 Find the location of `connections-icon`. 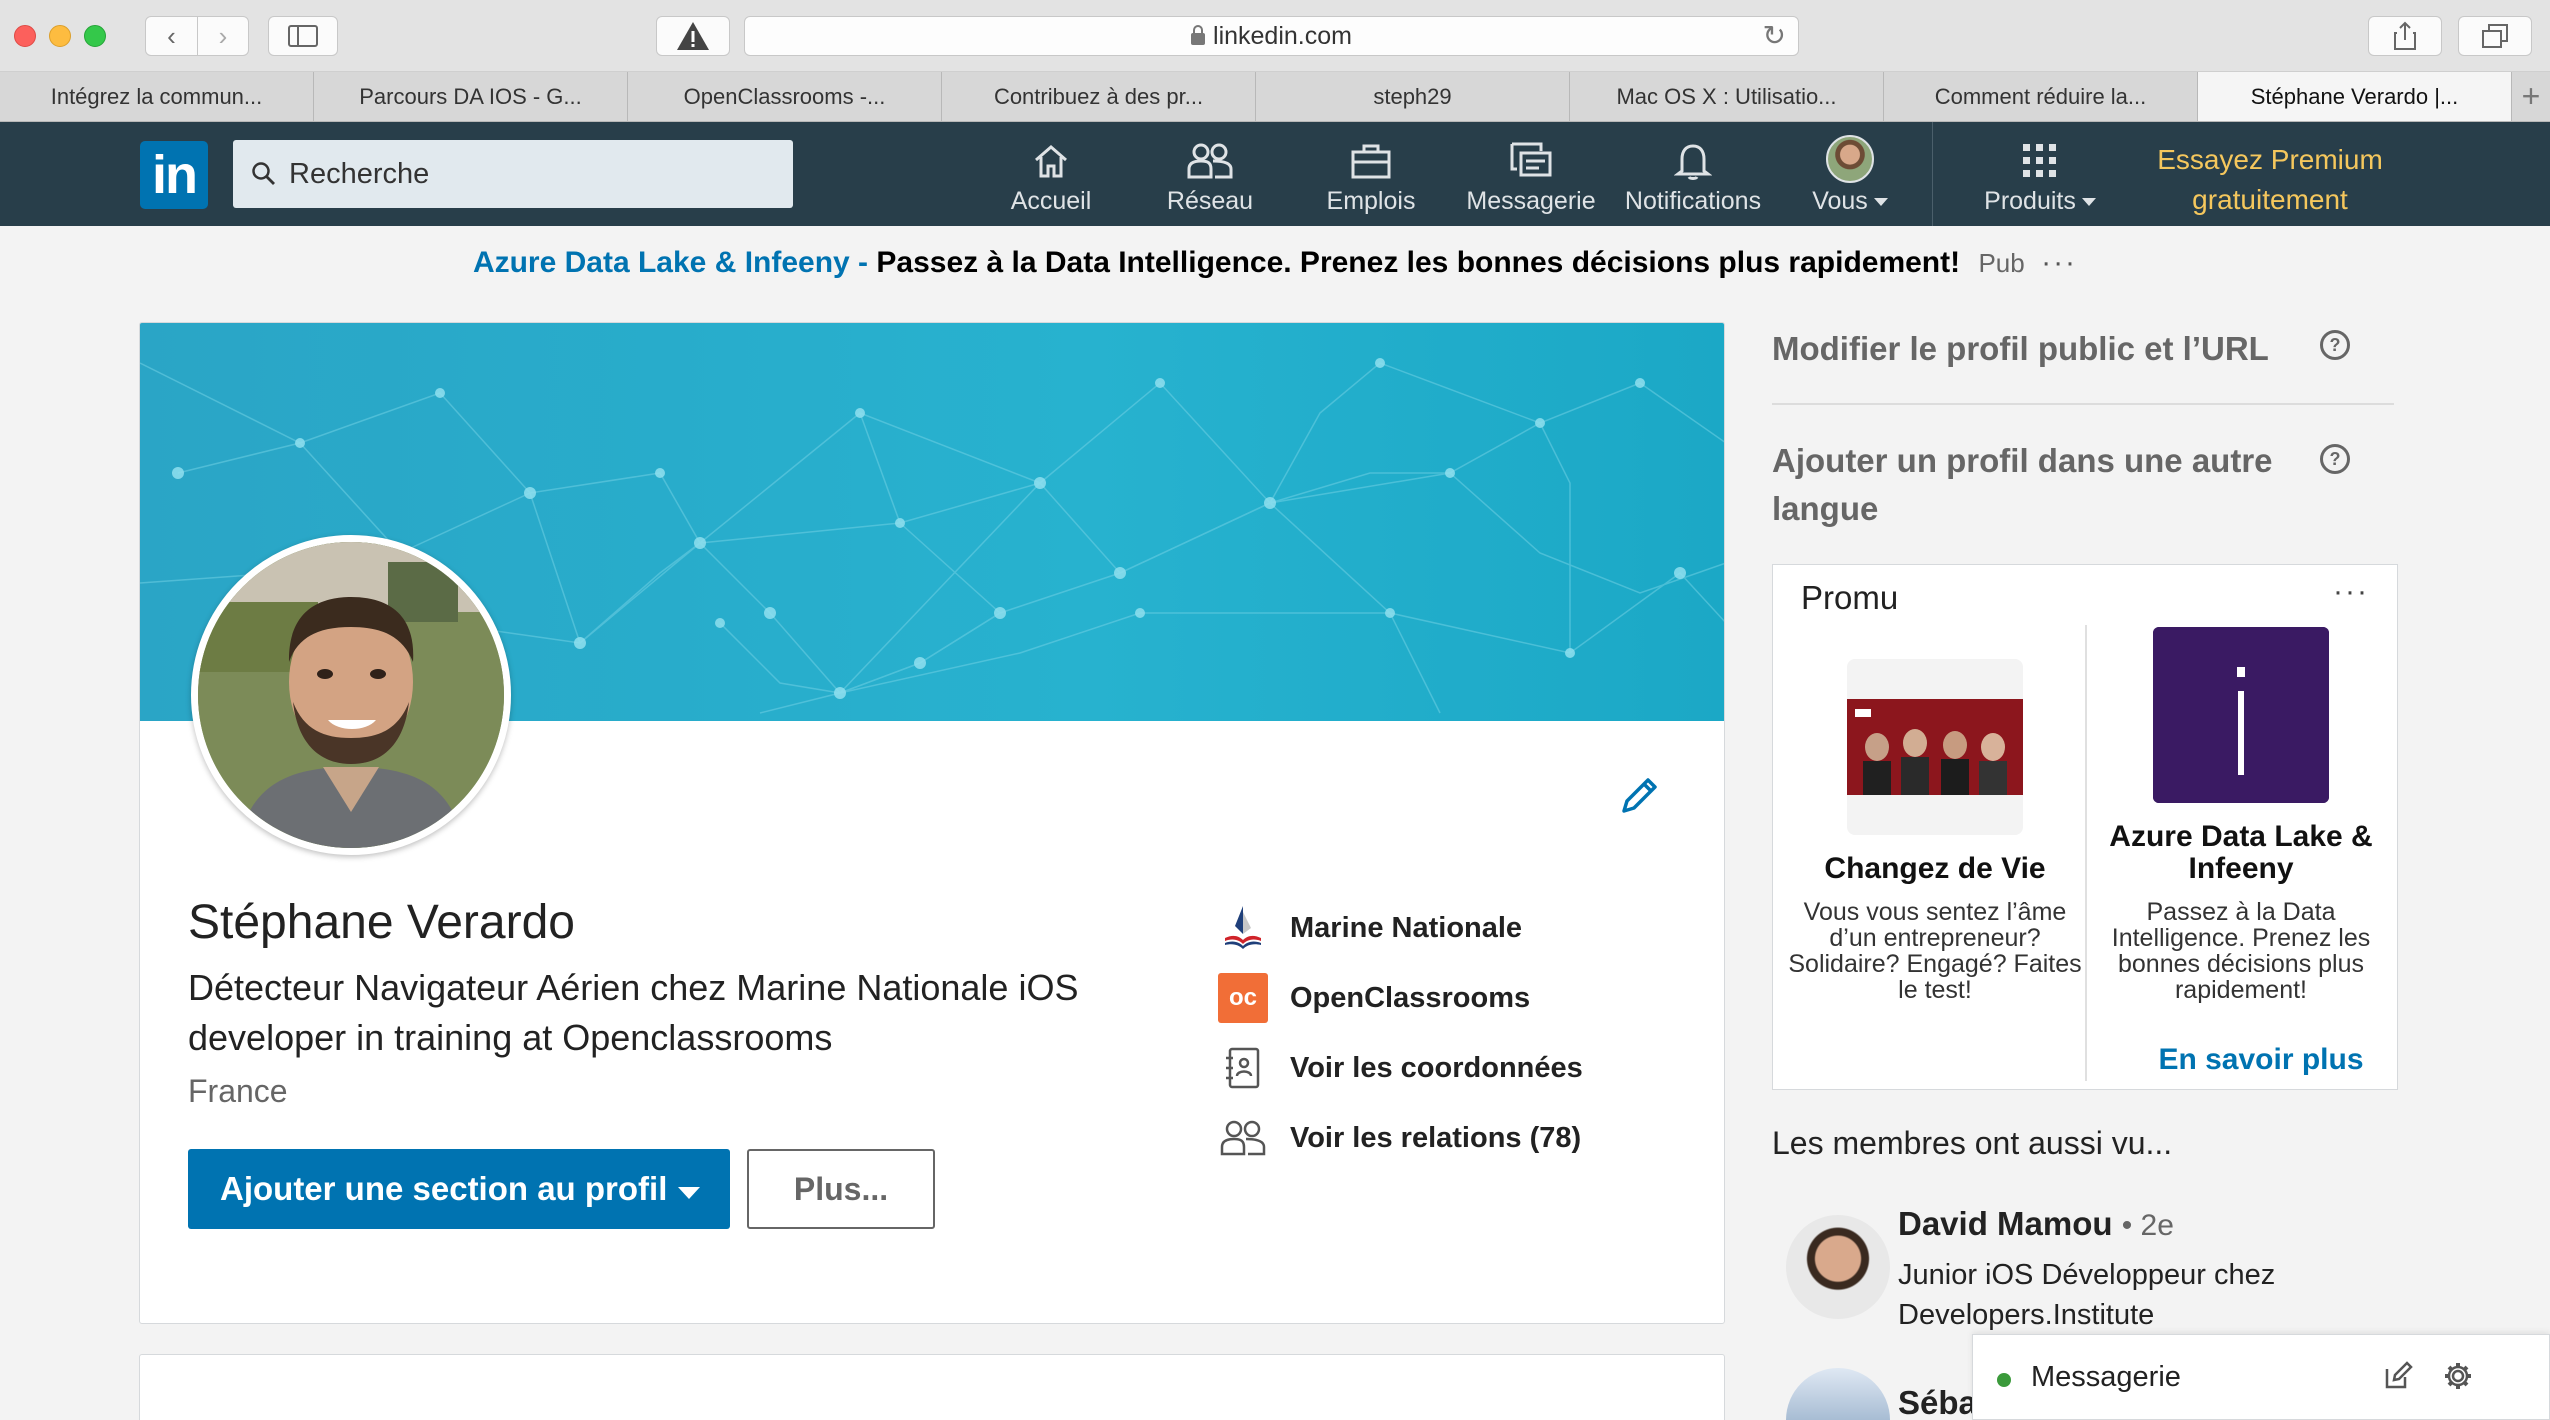

connections-icon is located at coordinates (1243, 1138).